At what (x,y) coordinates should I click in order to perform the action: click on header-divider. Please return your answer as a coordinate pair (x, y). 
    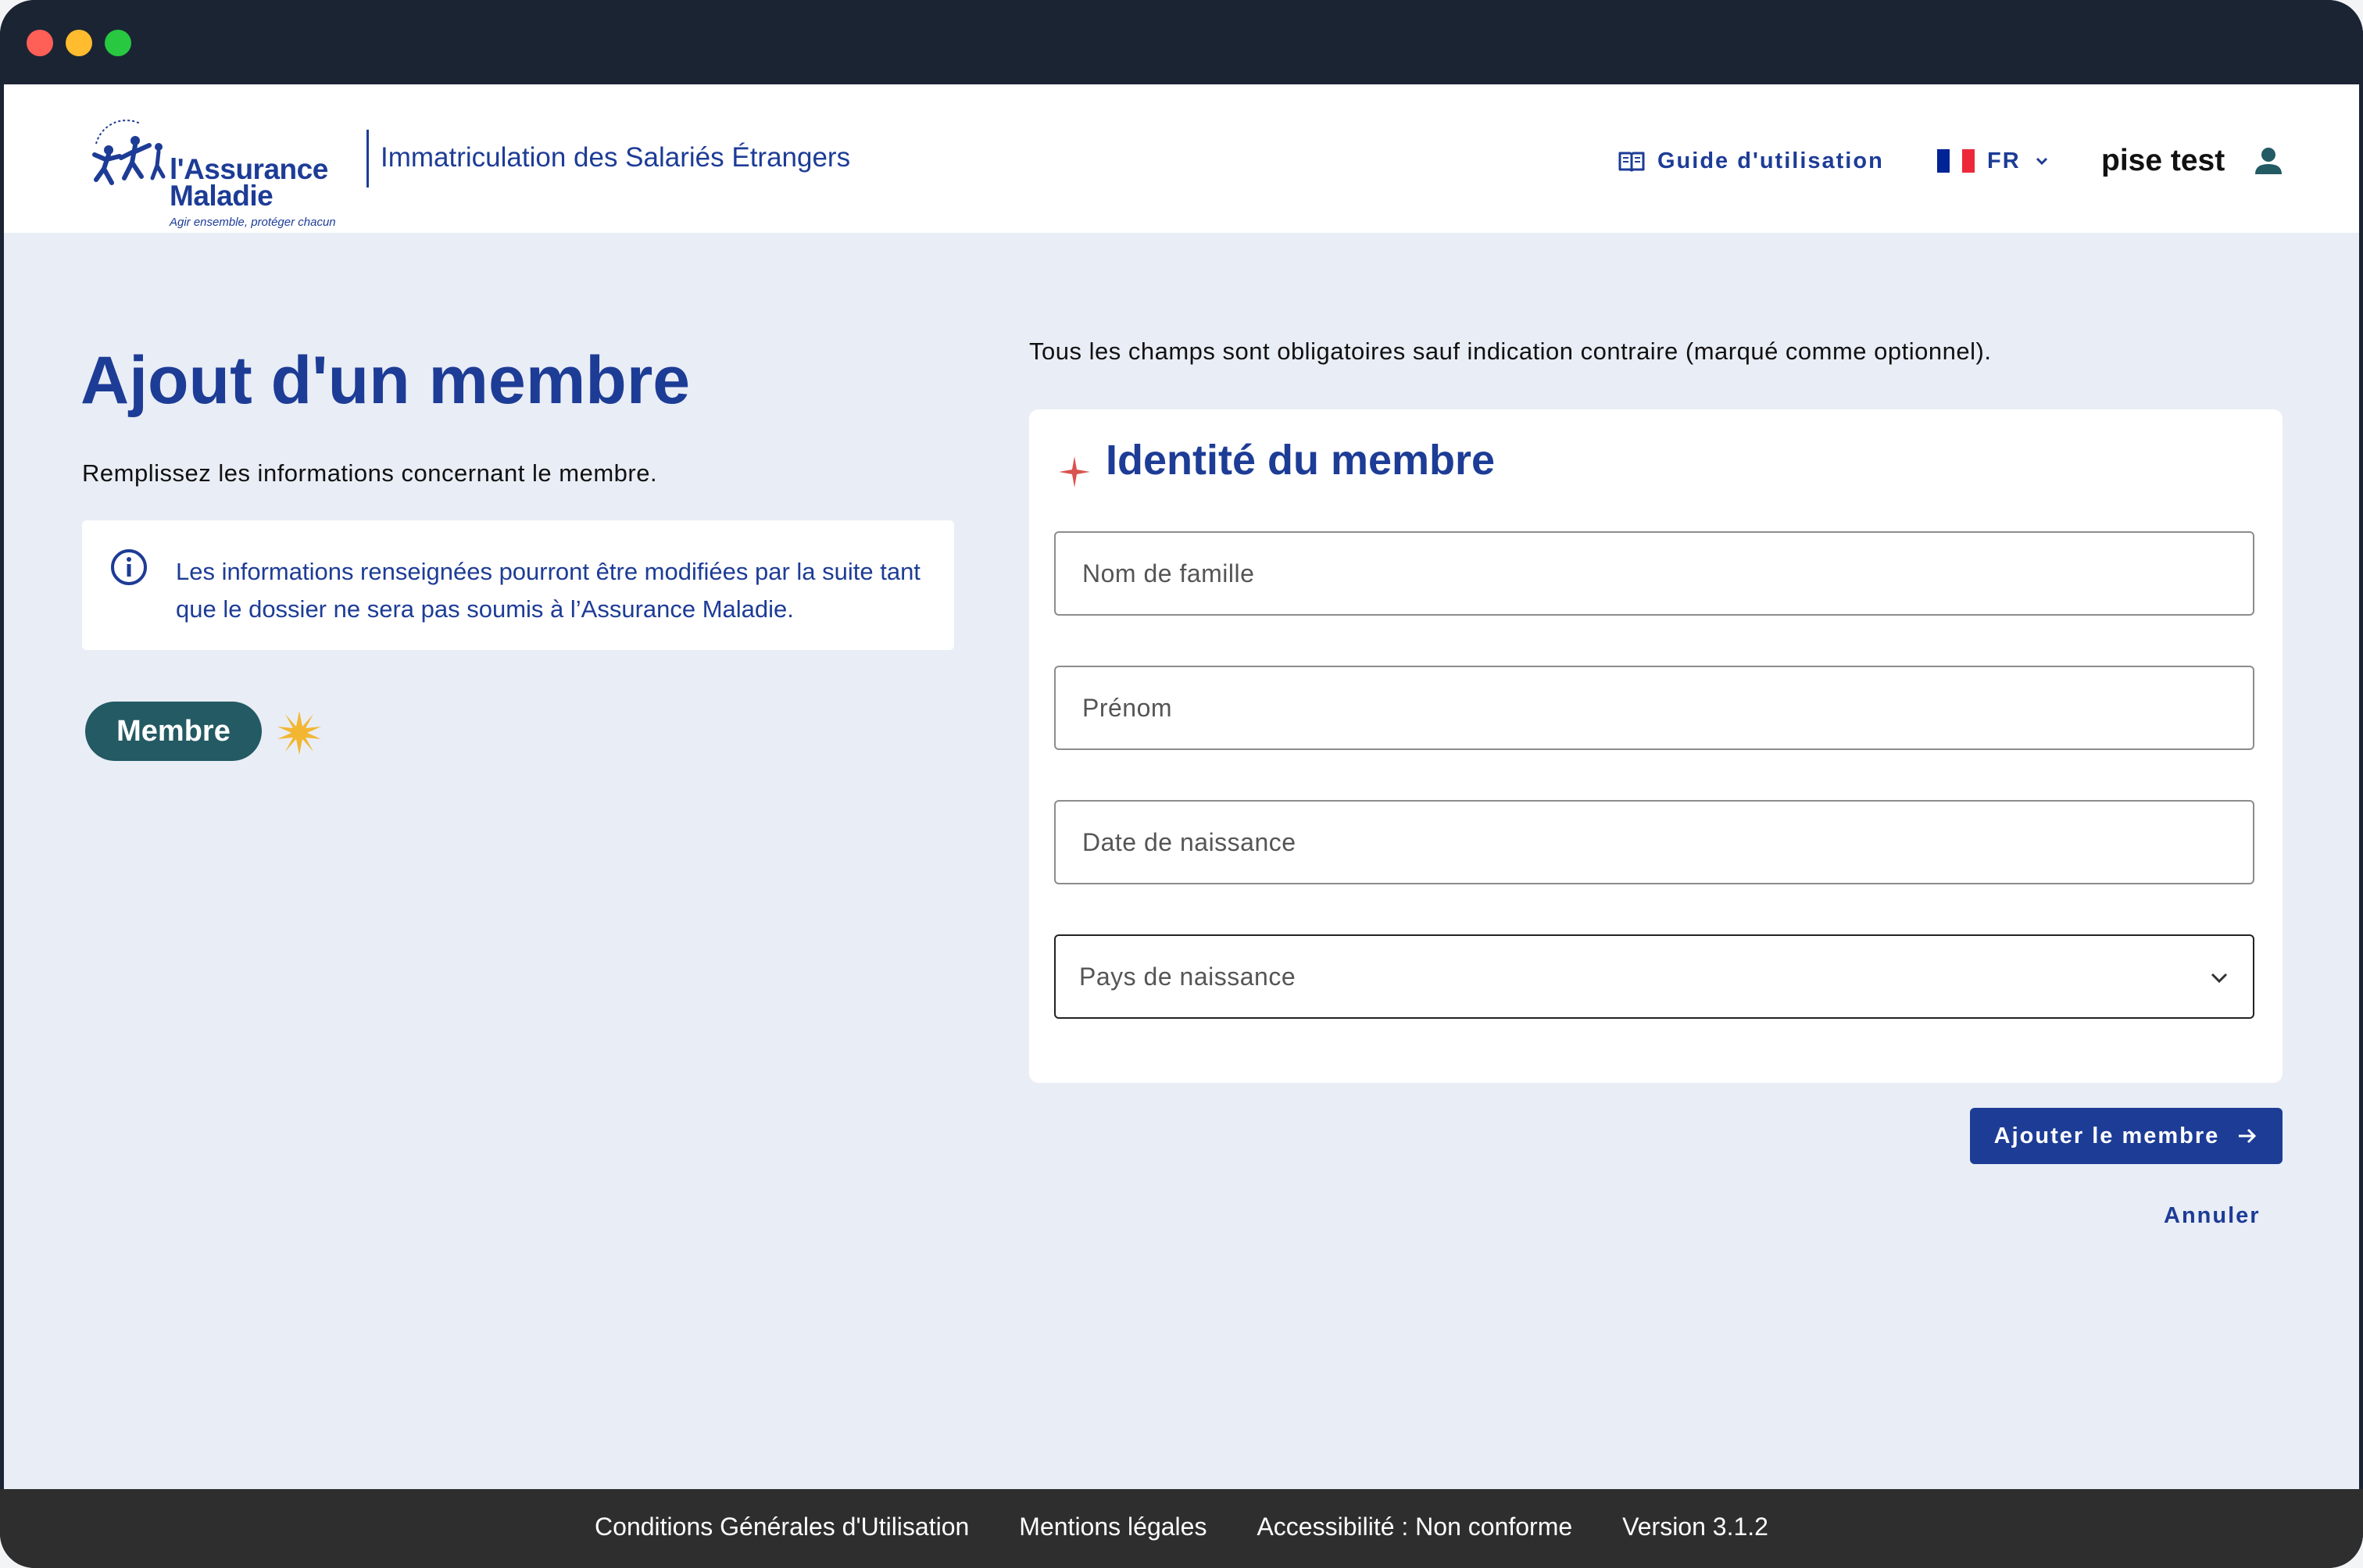
    Looking at the image, I should click on (367, 159).